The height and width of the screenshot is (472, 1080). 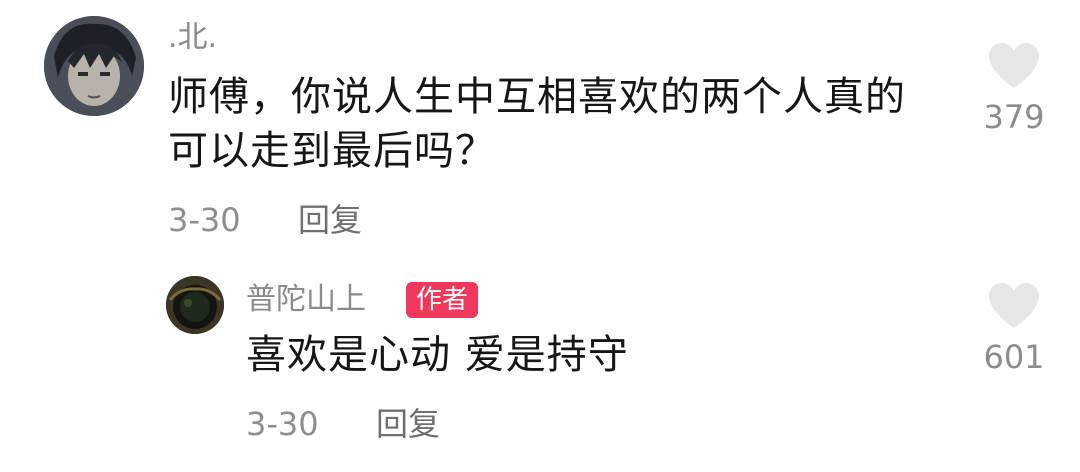 I want to click on comment-text-line-1: 师傅，你说人生中互相喜欢的两个人真的, so click(x=537, y=97).